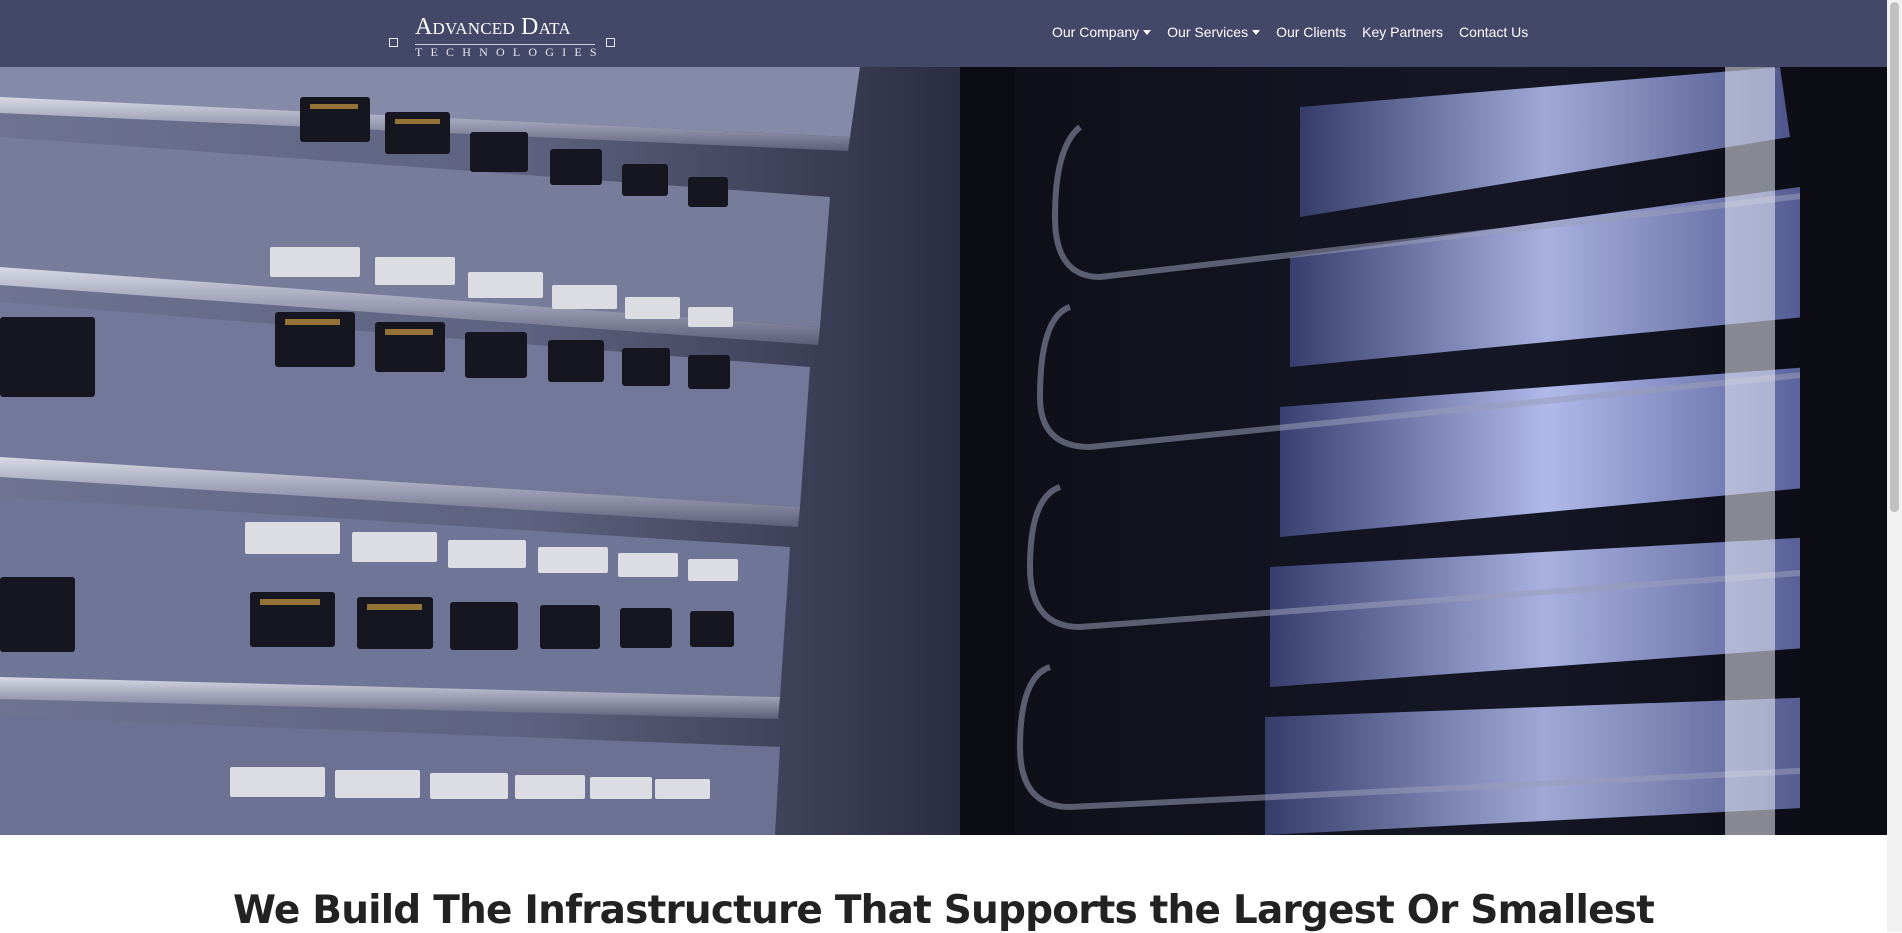 The image size is (1902, 933). I want to click on nav-contact-us: Contact Us, so click(1493, 32).